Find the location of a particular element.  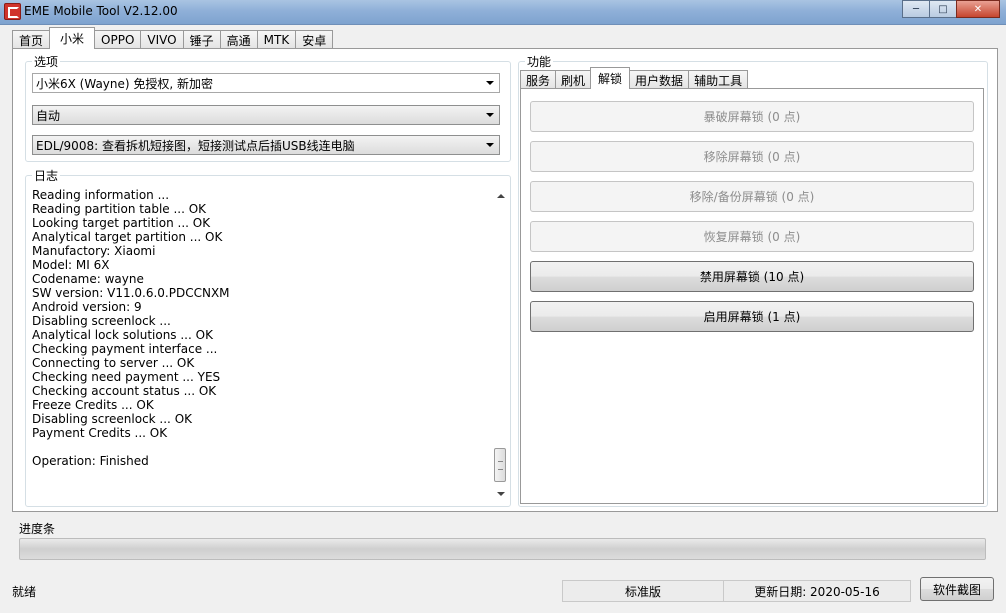

tab-oppo: OPPO is located at coordinates (118, 39).